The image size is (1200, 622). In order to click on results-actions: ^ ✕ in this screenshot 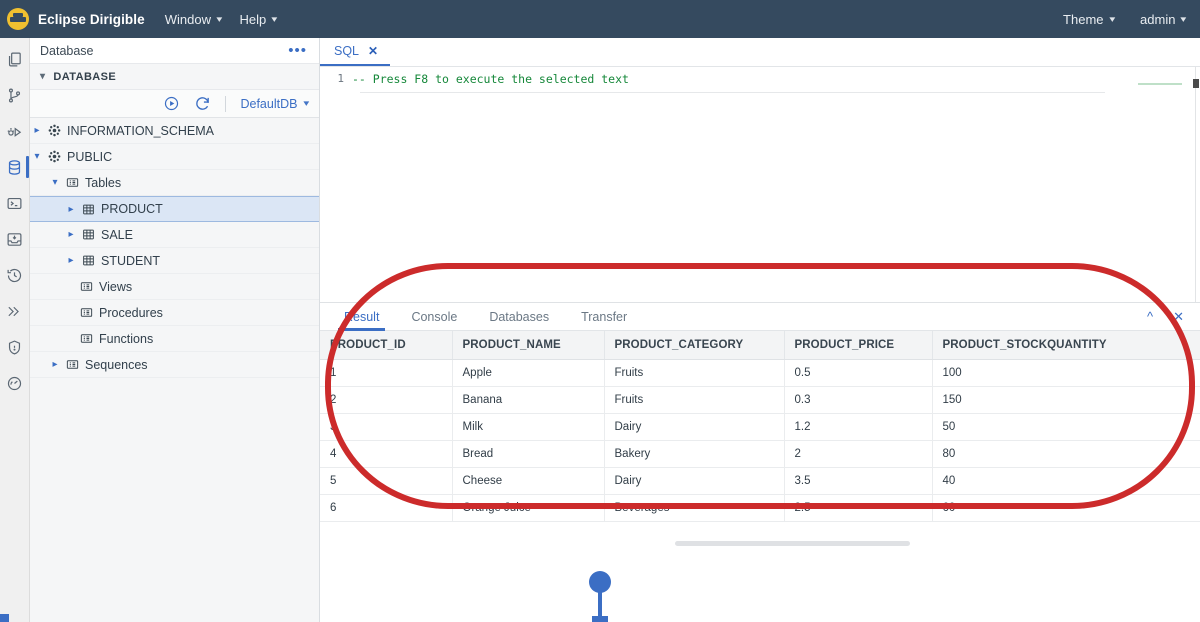, I will do `click(1173, 317)`.